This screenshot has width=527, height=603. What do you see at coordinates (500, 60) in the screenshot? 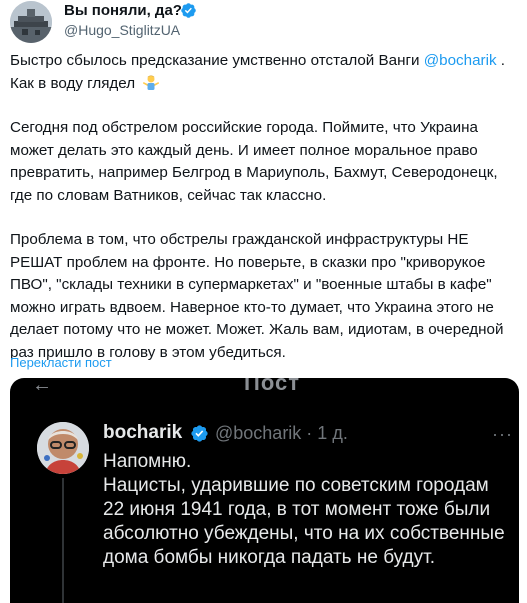
I see `post-paragraph-1-period: .` at bounding box center [500, 60].